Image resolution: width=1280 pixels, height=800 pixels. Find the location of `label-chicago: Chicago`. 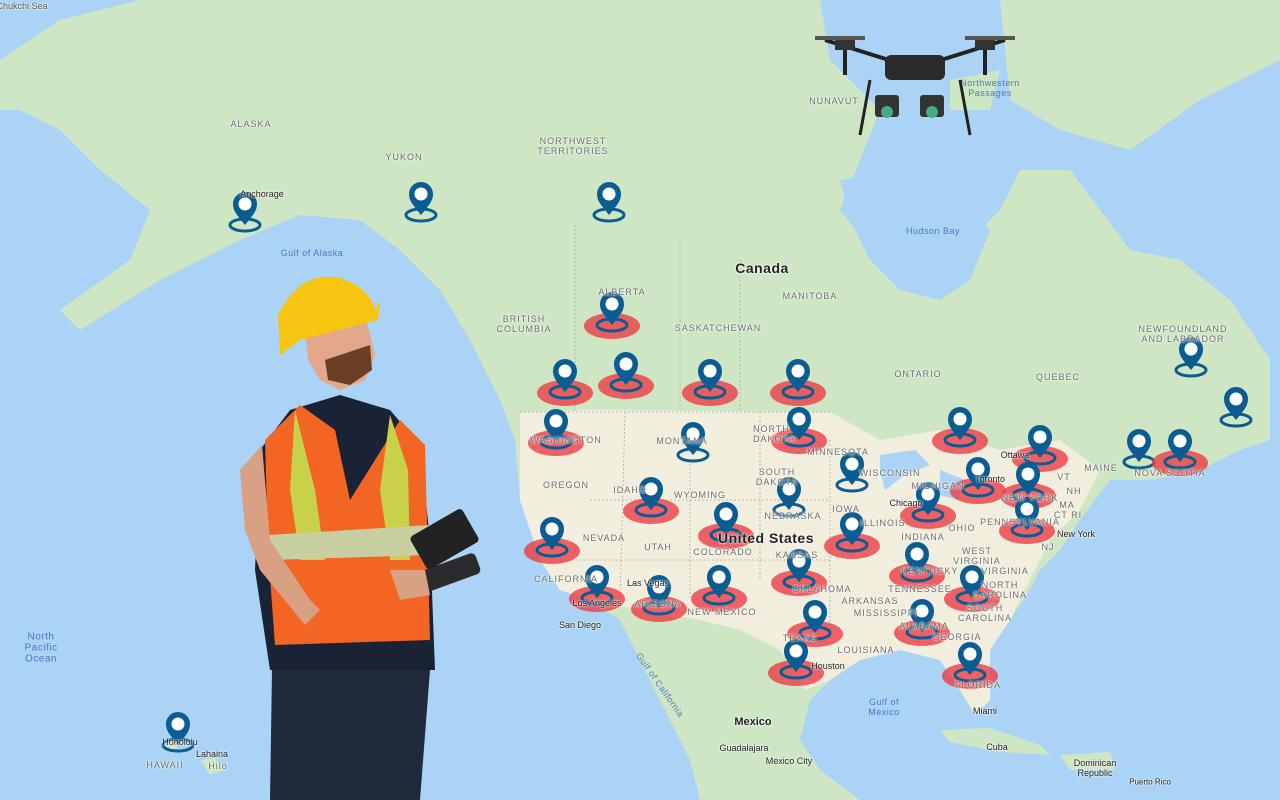

label-chicago: Chicago is located at coordinates (906, 503).